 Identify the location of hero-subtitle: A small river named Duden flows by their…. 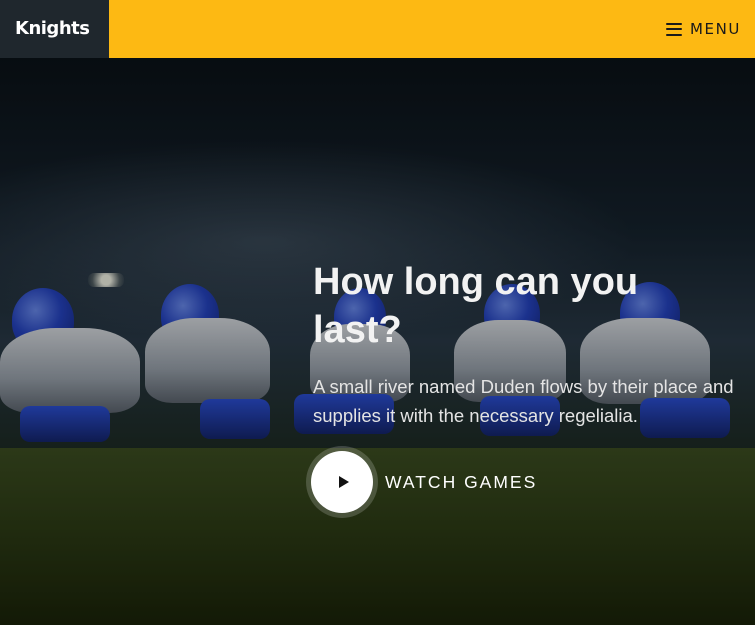
(523, 401).